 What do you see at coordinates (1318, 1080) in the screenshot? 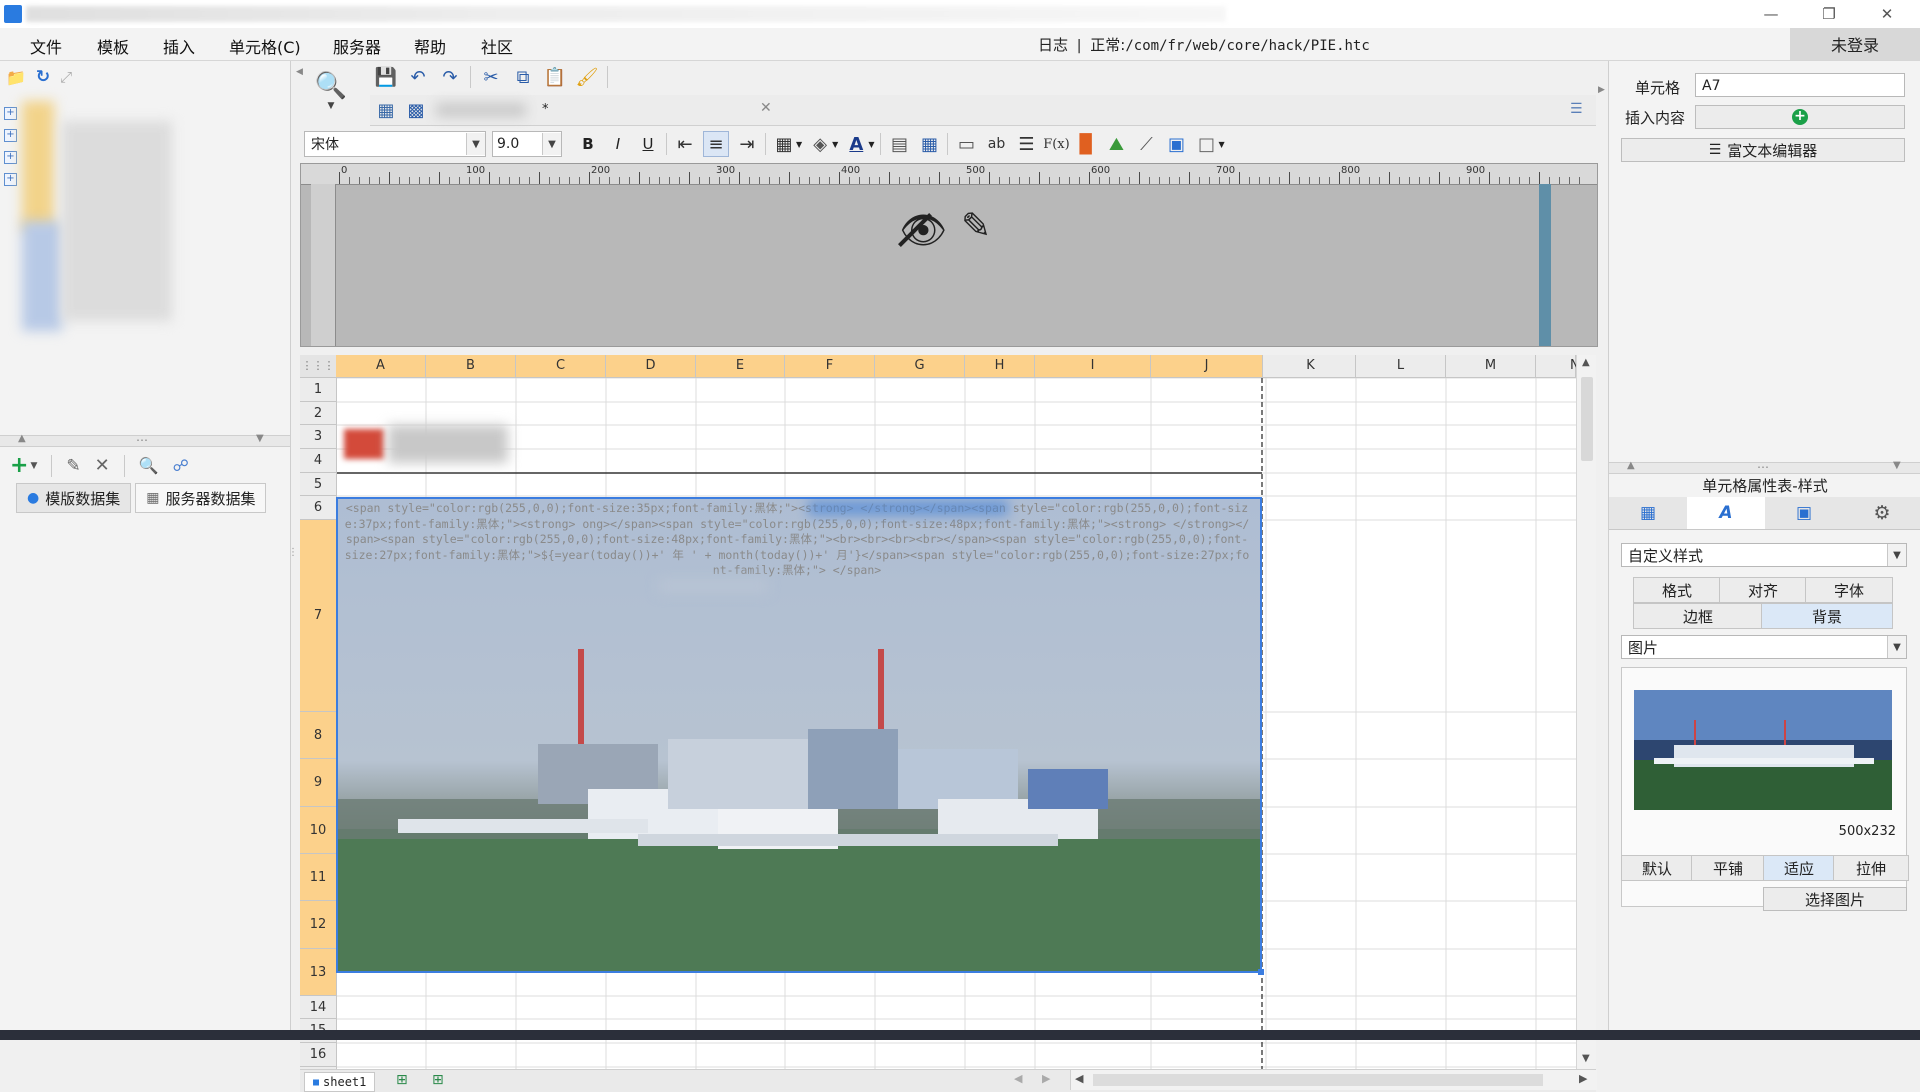
I see `horizontal-scroll-thumb` at bounding box center [1318, 1080].